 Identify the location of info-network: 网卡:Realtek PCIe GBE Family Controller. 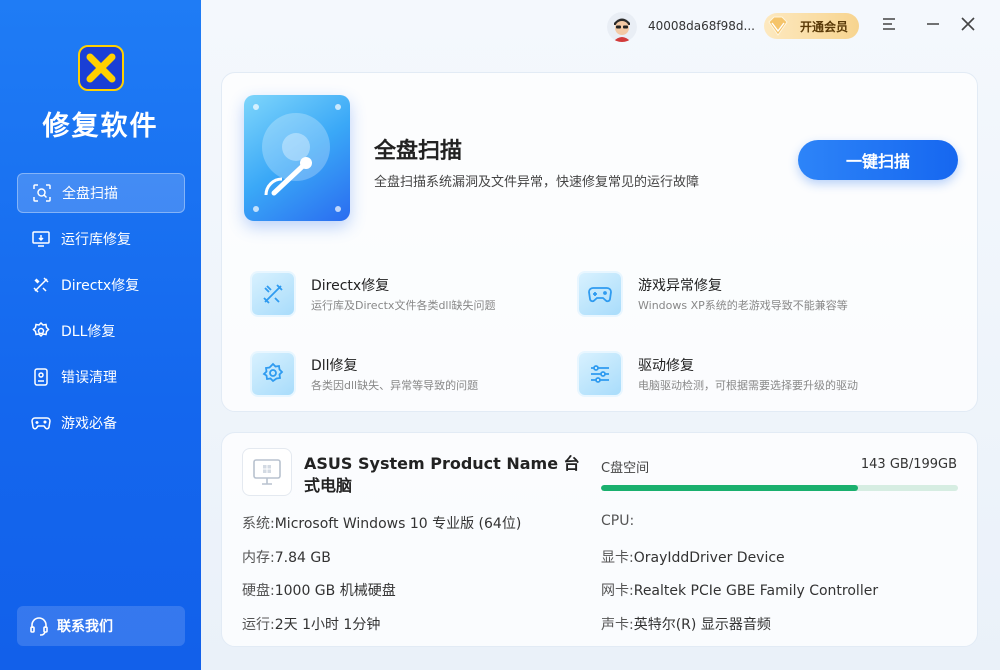
(740, 591).